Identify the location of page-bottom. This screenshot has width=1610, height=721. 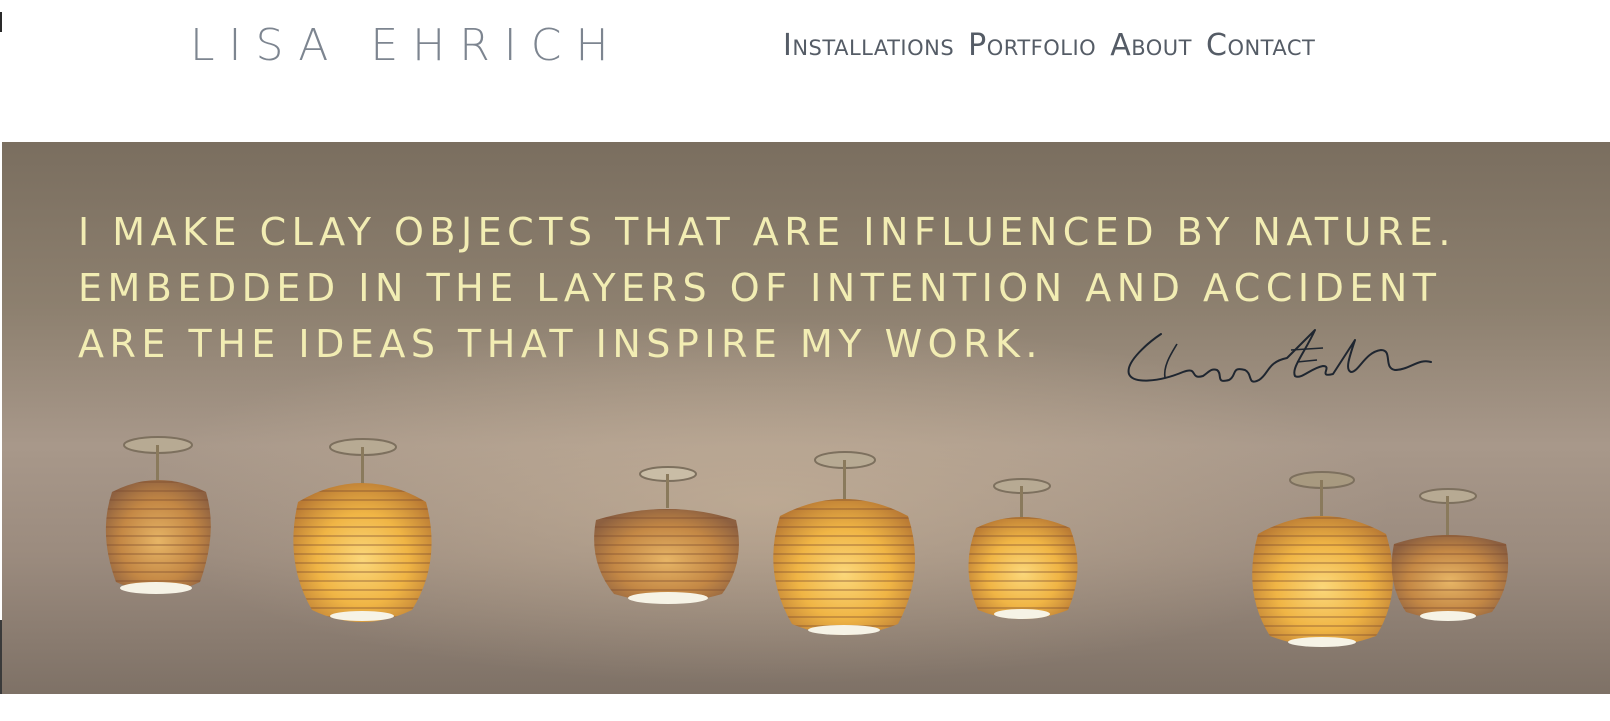
(805, 707).